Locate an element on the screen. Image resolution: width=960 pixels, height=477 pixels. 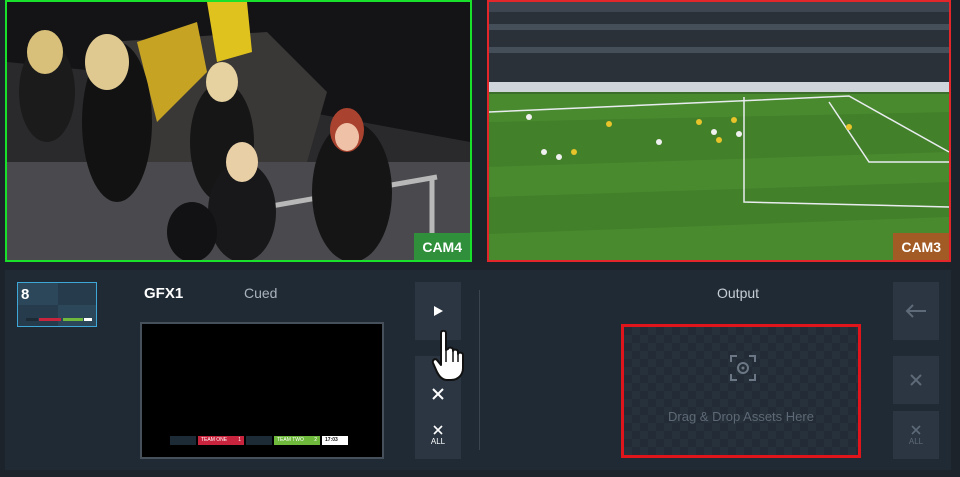
output-clear-button is located at coordinates (916, 380).